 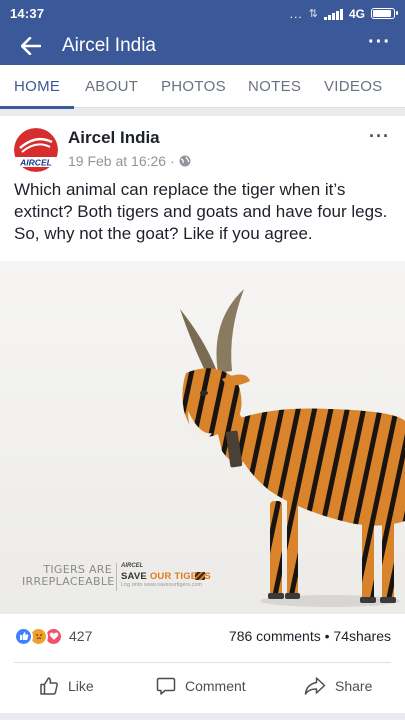 I want to click on tab-home: HOME, so click(x=37, y=87).